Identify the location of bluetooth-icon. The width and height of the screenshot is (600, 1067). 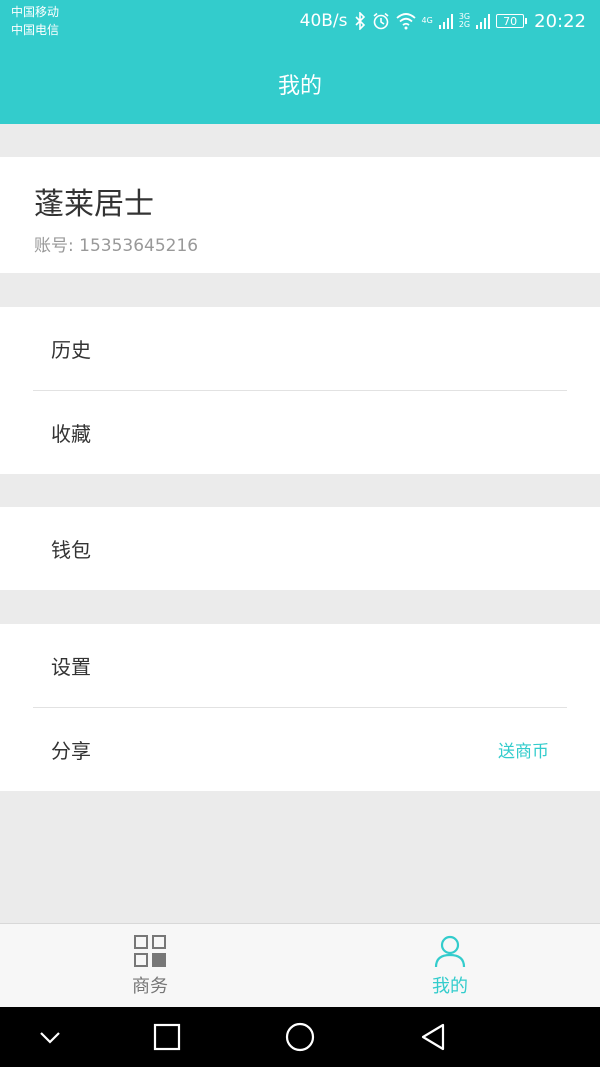
(359, 21).